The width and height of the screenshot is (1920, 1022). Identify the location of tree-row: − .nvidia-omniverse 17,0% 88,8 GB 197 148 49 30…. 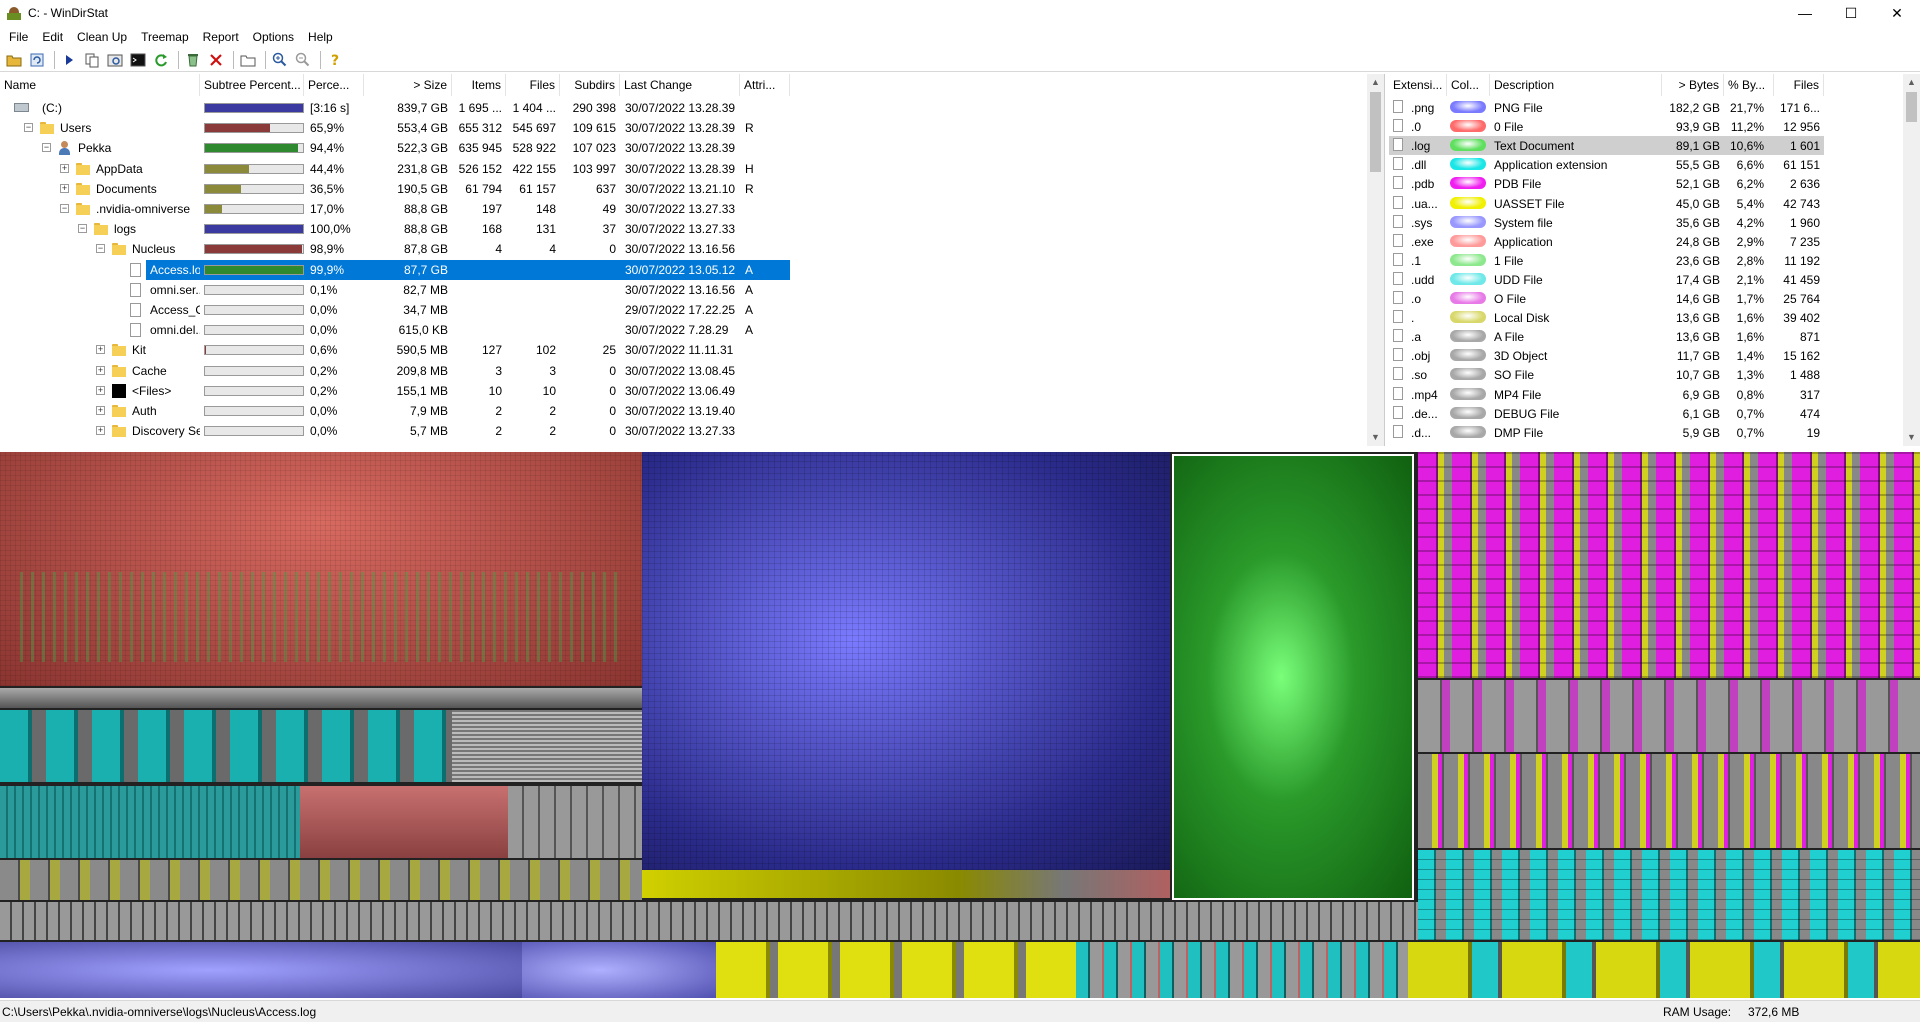
(395, 209).